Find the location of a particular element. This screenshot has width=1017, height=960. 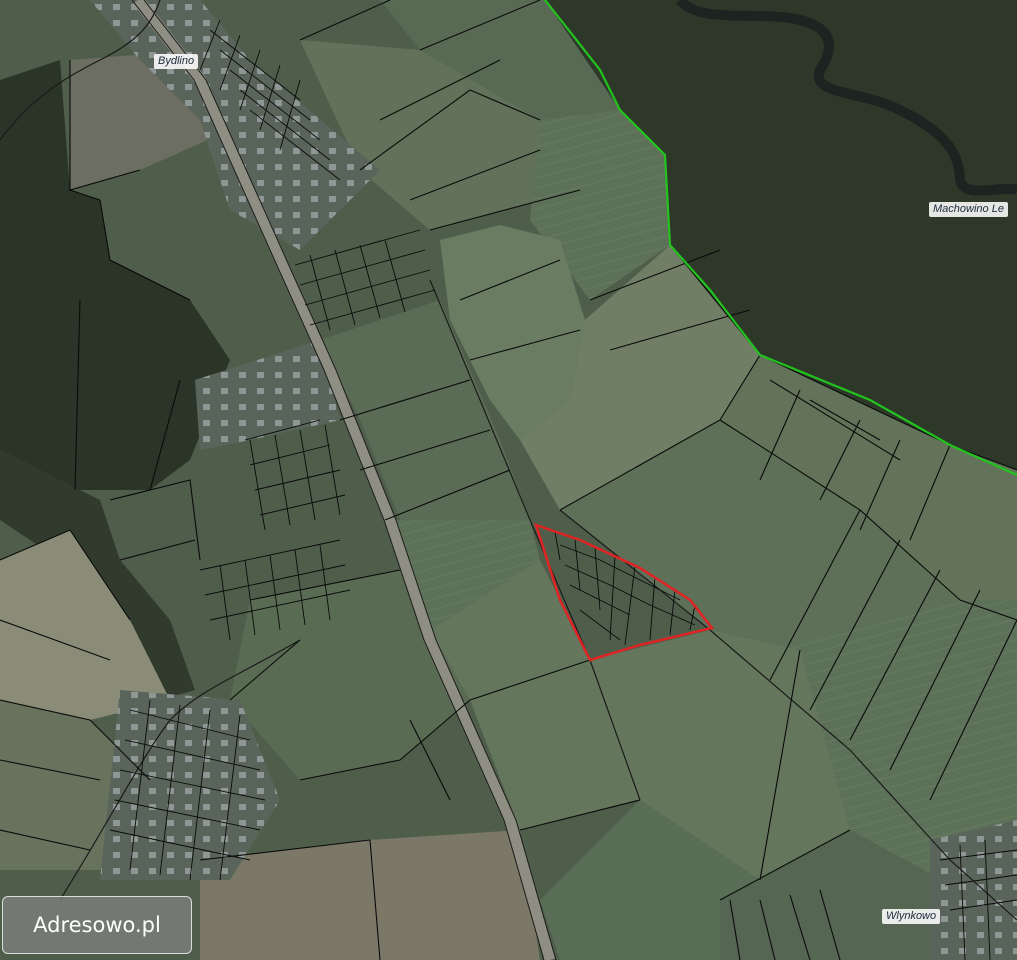

watermark-logo: Adresowo.pl is located at coordinates (97, 925).